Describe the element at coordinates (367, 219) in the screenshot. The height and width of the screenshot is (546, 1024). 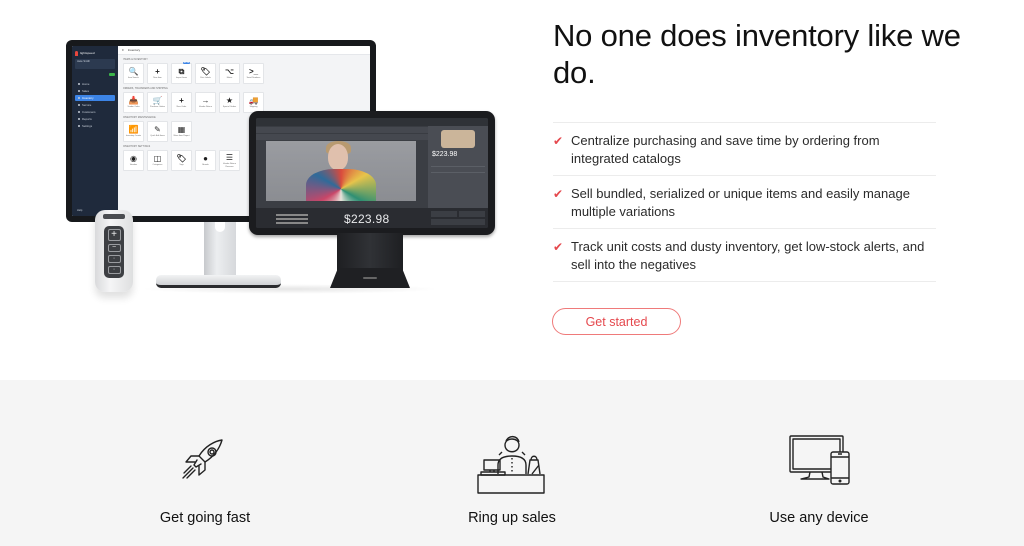
I see `sale-total: $223.98` at that location.